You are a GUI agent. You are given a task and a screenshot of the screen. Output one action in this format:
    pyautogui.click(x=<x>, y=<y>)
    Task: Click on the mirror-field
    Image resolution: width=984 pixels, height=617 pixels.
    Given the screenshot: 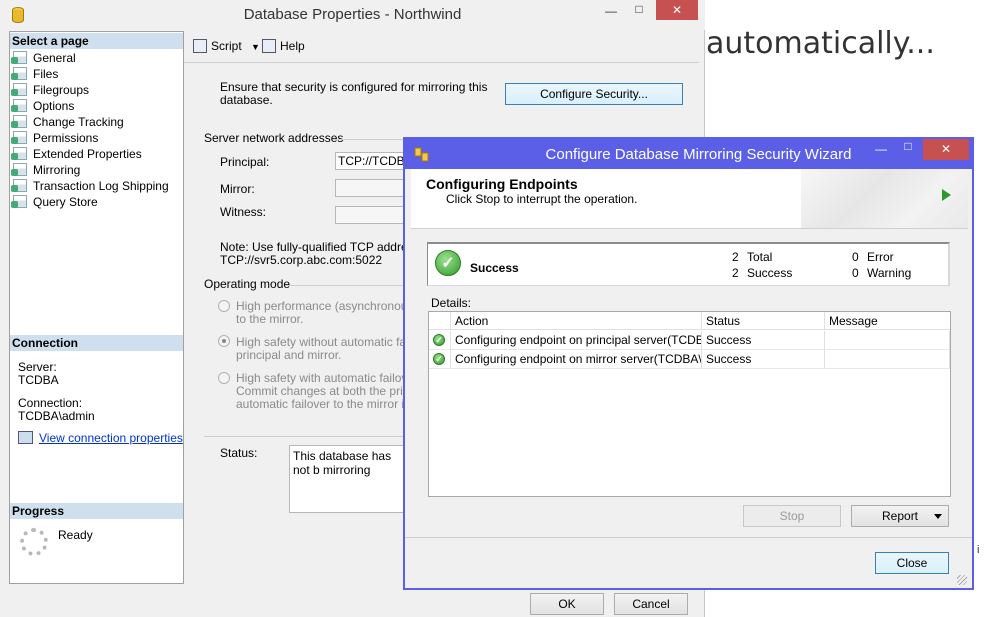 What is the action you would take?
    pyautogui.click(x=372, y=188)
    